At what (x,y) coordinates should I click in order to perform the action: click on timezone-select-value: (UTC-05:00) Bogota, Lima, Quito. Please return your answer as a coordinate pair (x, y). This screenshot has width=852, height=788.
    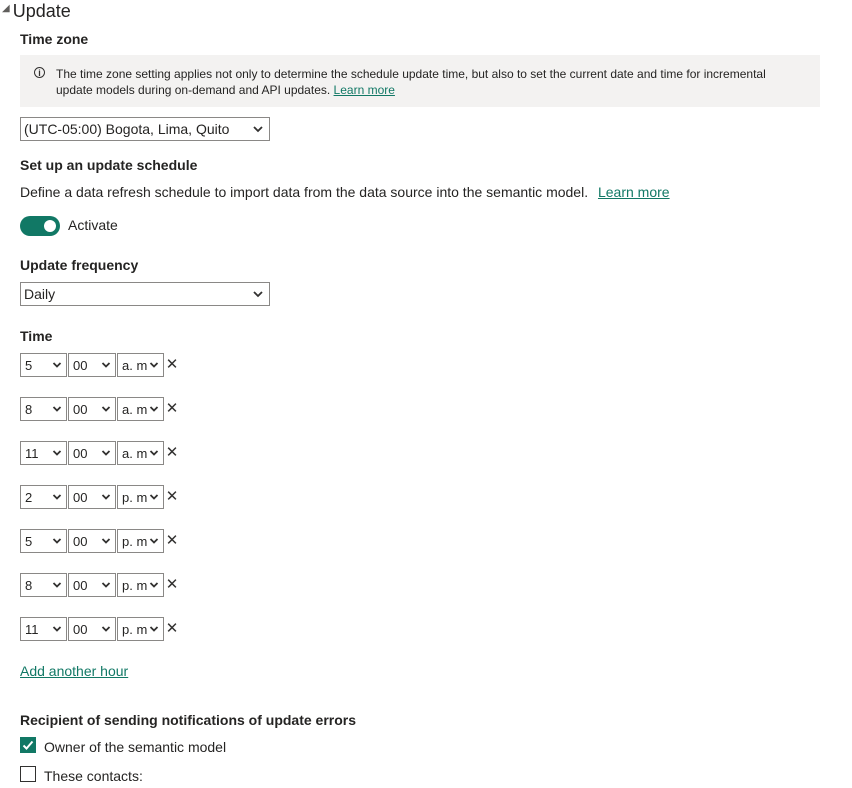
    Looking at the image, I should click on (127, 129).